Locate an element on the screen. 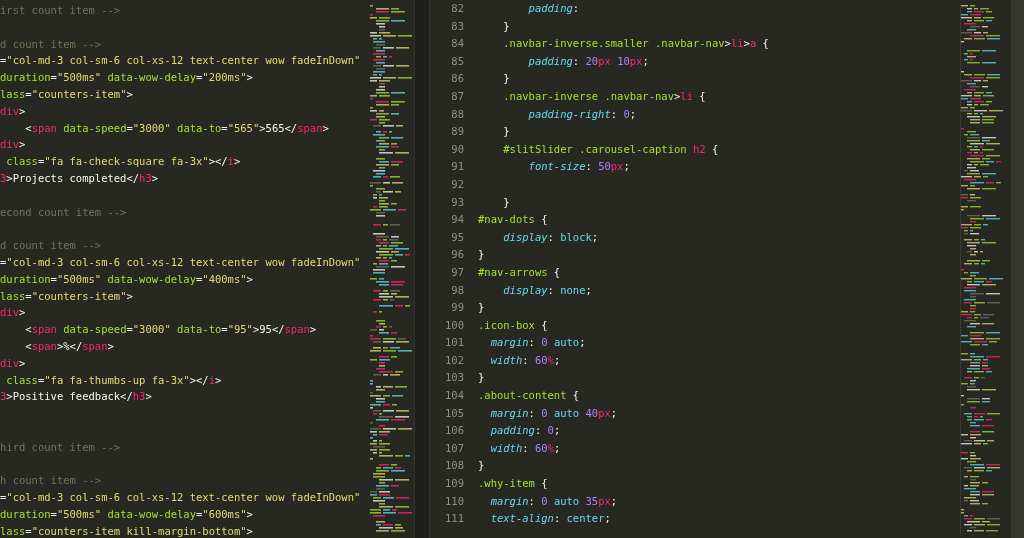 This screenshot has width=1024, height=538. line-number: 86 is located at coordinates (457, 79).